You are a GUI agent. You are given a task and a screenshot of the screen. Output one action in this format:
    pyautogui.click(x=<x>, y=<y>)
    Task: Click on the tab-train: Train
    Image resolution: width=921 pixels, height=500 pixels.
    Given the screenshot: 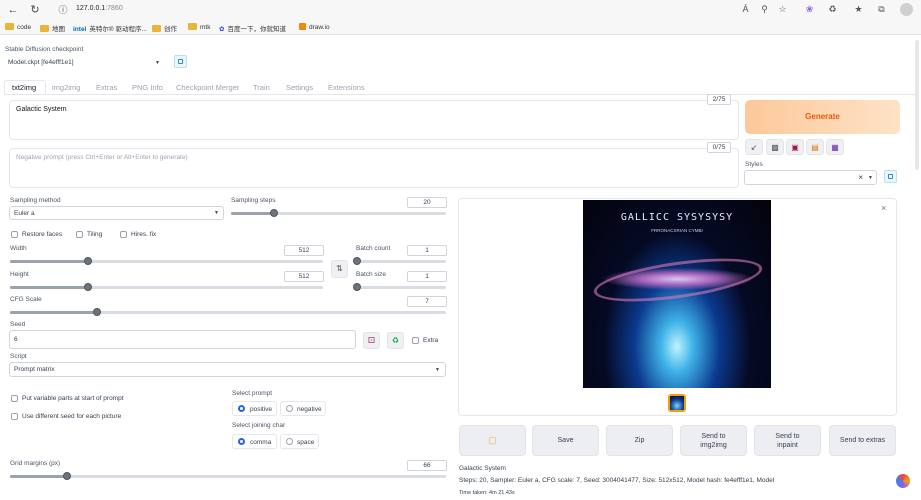 What is the action you would take?
    pyautogui.click(x=261, y=87)
    